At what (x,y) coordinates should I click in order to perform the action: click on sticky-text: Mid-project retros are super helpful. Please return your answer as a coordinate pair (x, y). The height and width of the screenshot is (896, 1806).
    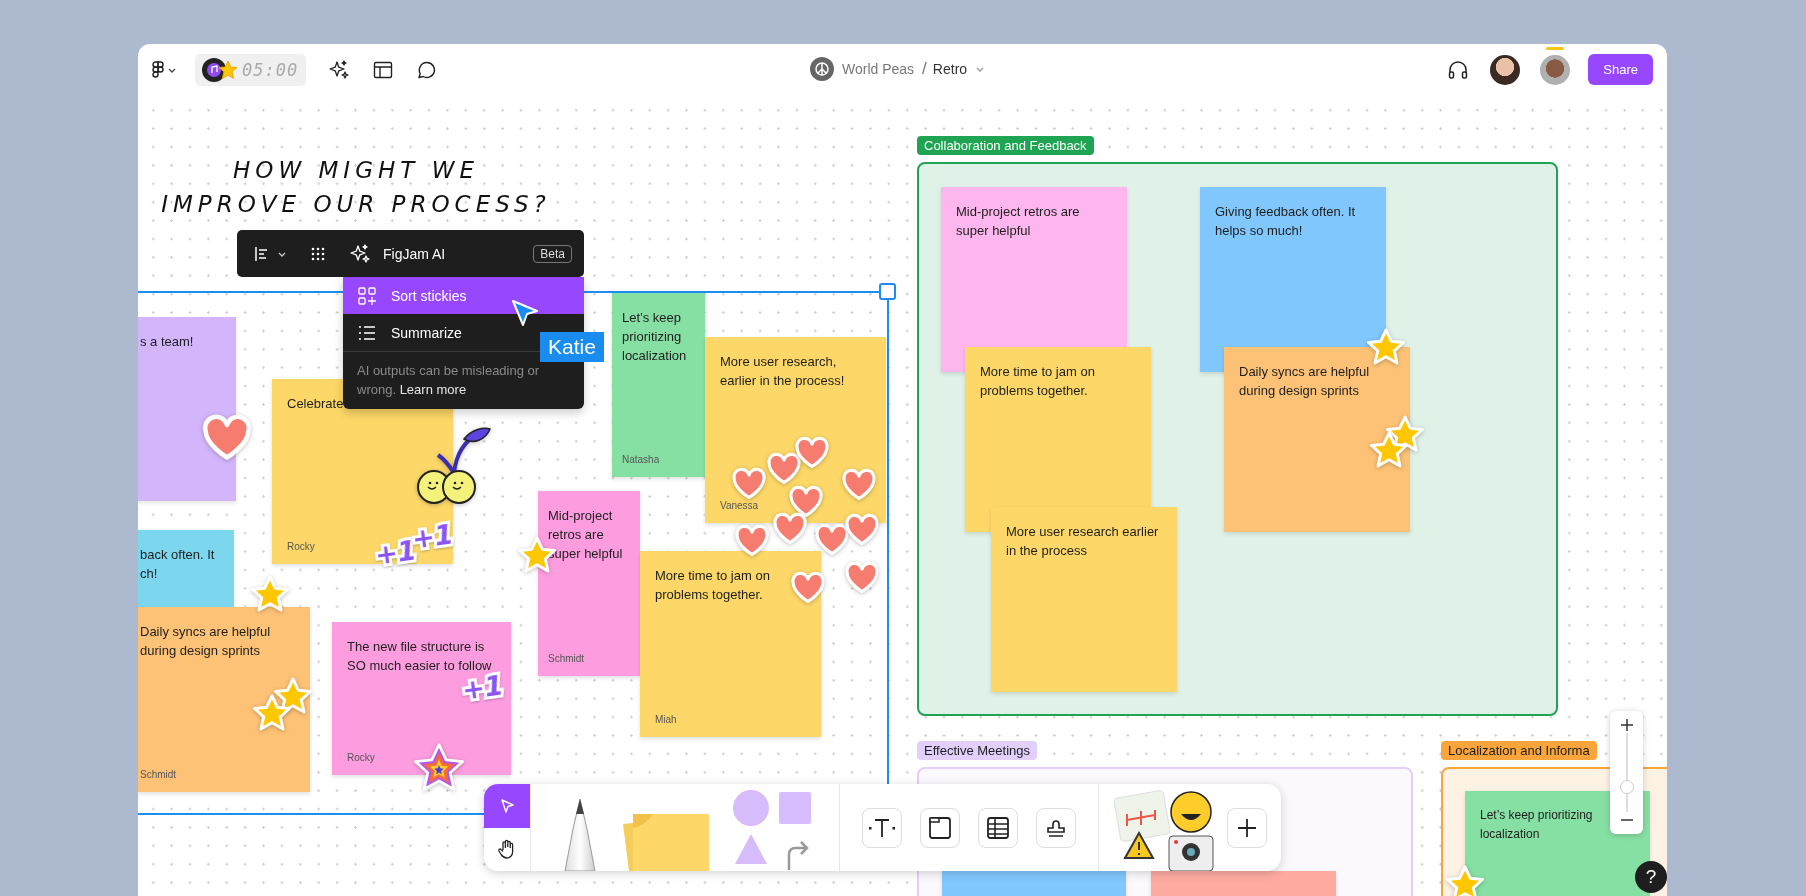
    Looking at the image, I should click on (1018, 221).